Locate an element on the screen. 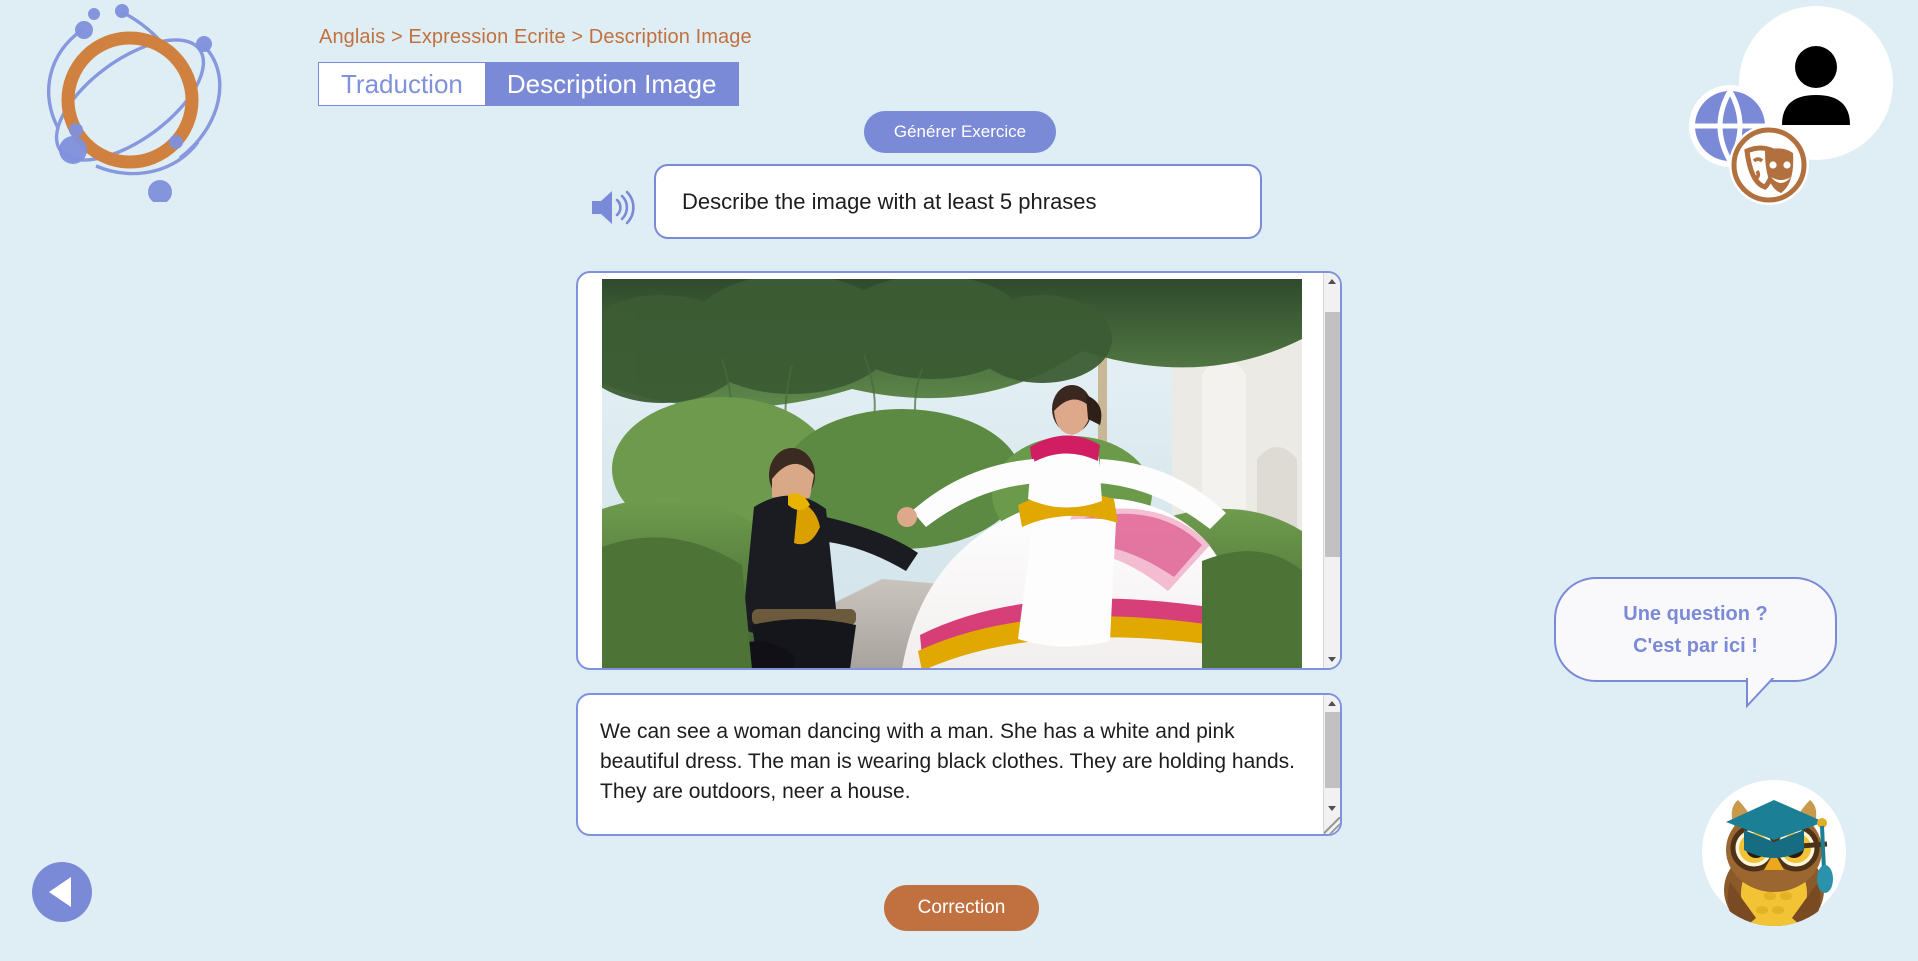  image-scroll-thumb is located at coordinates (1332, 434).